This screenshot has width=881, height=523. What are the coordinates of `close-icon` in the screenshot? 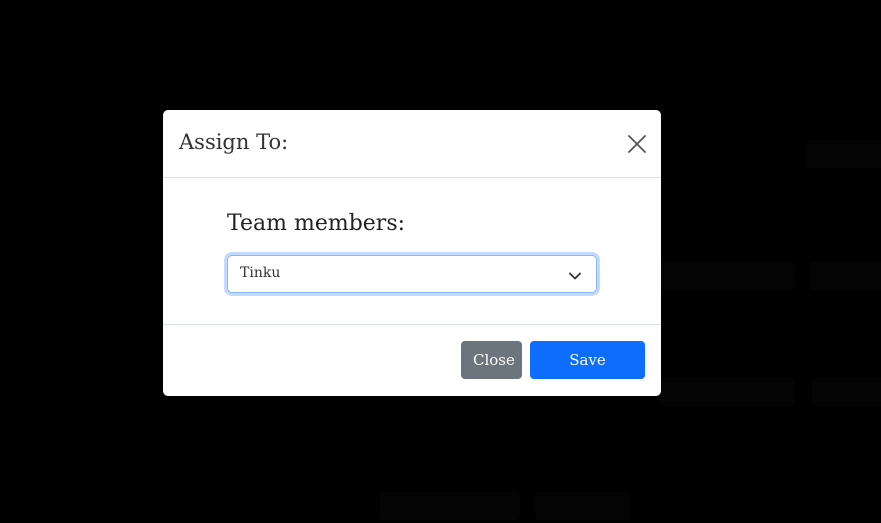 It's located at (637, 144).